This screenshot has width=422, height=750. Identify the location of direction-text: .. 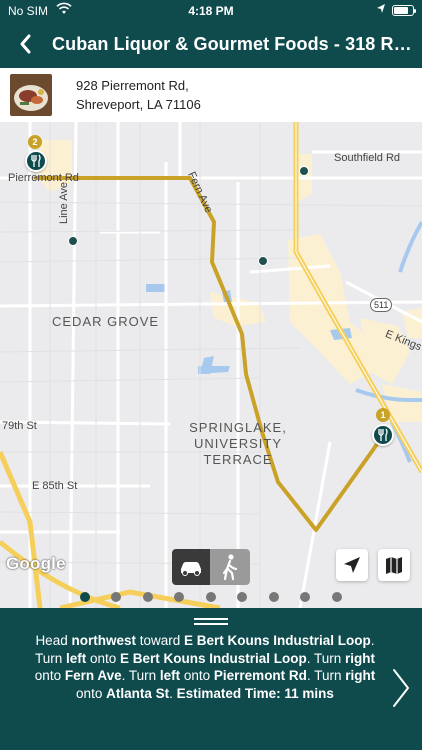
(173, 693).